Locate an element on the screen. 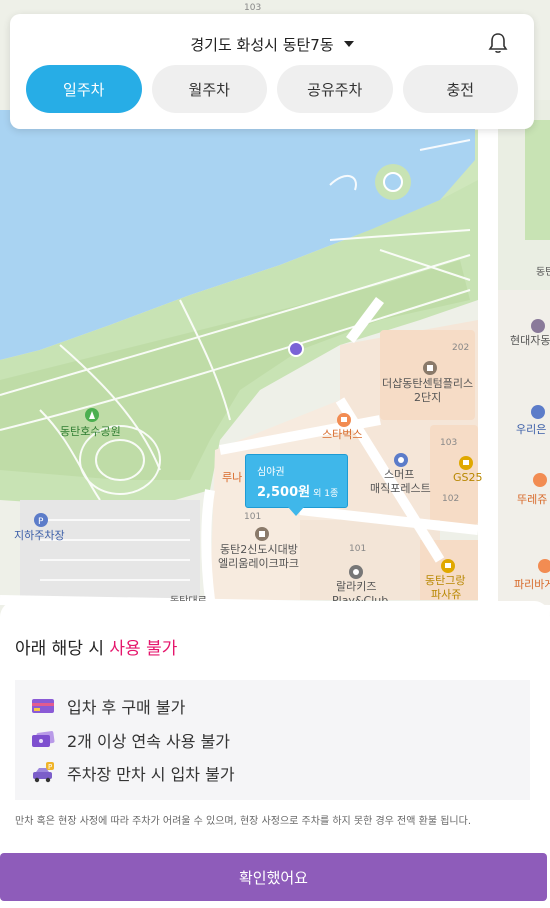 The height and width of the screenshot is (908, 550). cafe-marker-icon is located at coordinates (344, 420).